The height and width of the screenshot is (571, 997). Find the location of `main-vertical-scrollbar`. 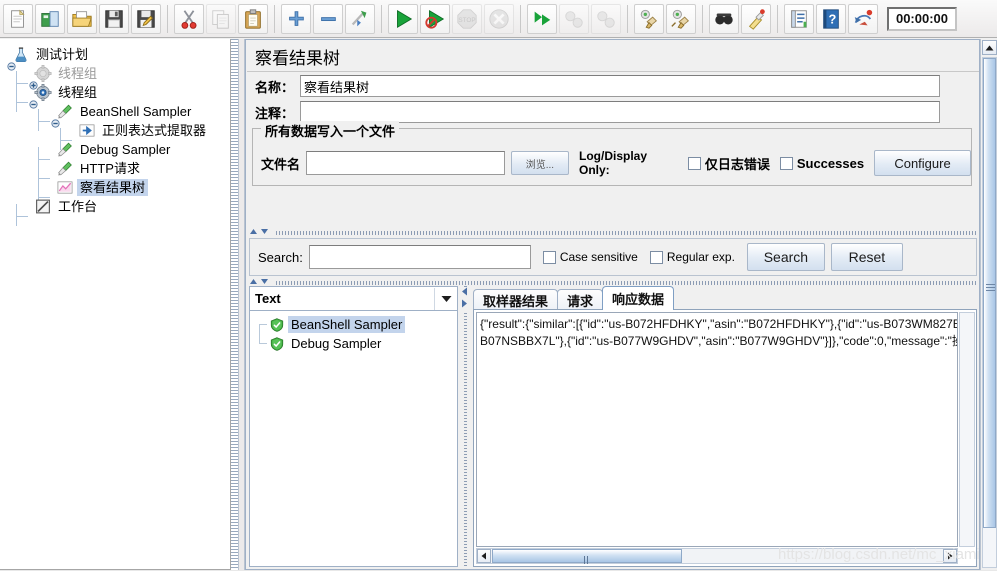

main-vertical-scrollbar is located at coordinates (988, 304).